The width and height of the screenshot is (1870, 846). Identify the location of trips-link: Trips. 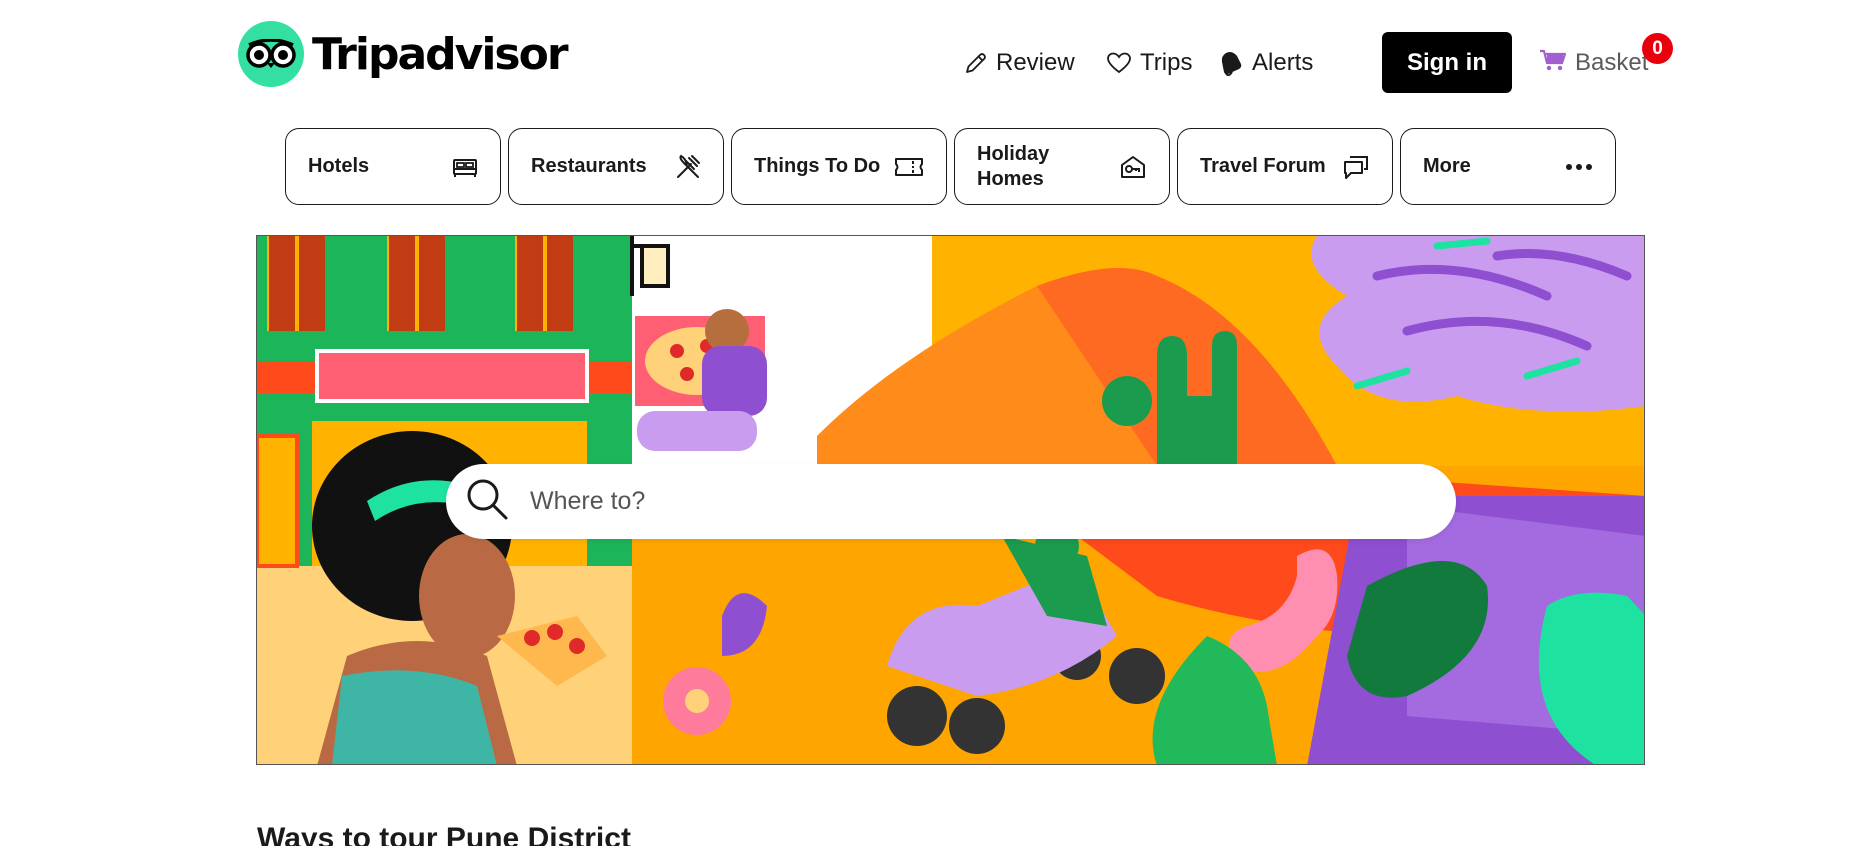
(1149, 63).